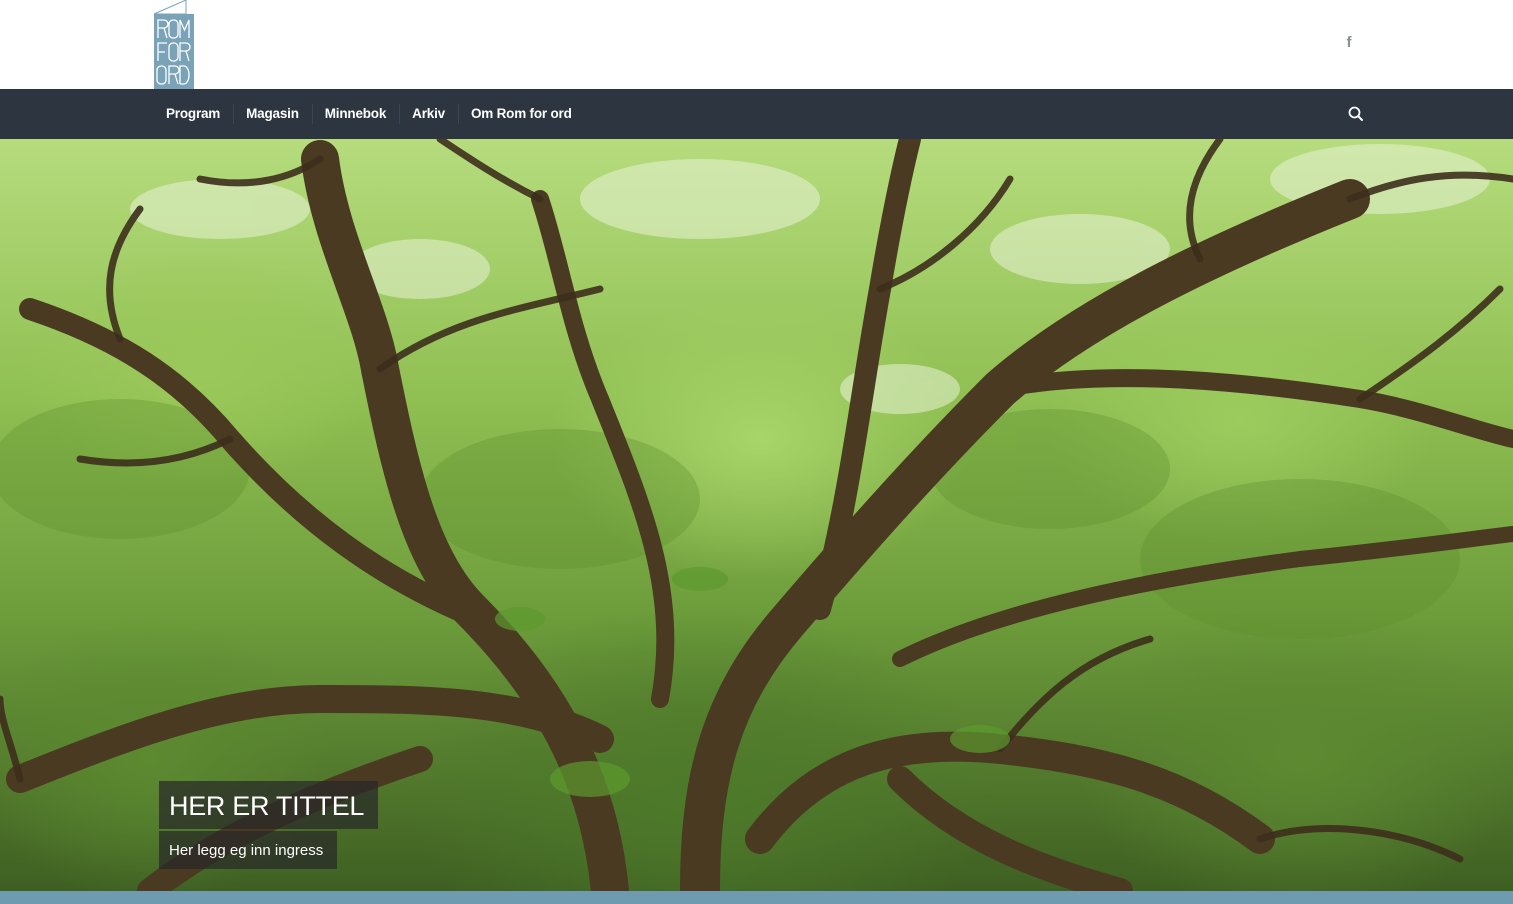 Image resolution: width=1513 pixels, height=904 pixels. I want to click on hero-subtitle: Her legg eg inn ingress, so click(248, 850).